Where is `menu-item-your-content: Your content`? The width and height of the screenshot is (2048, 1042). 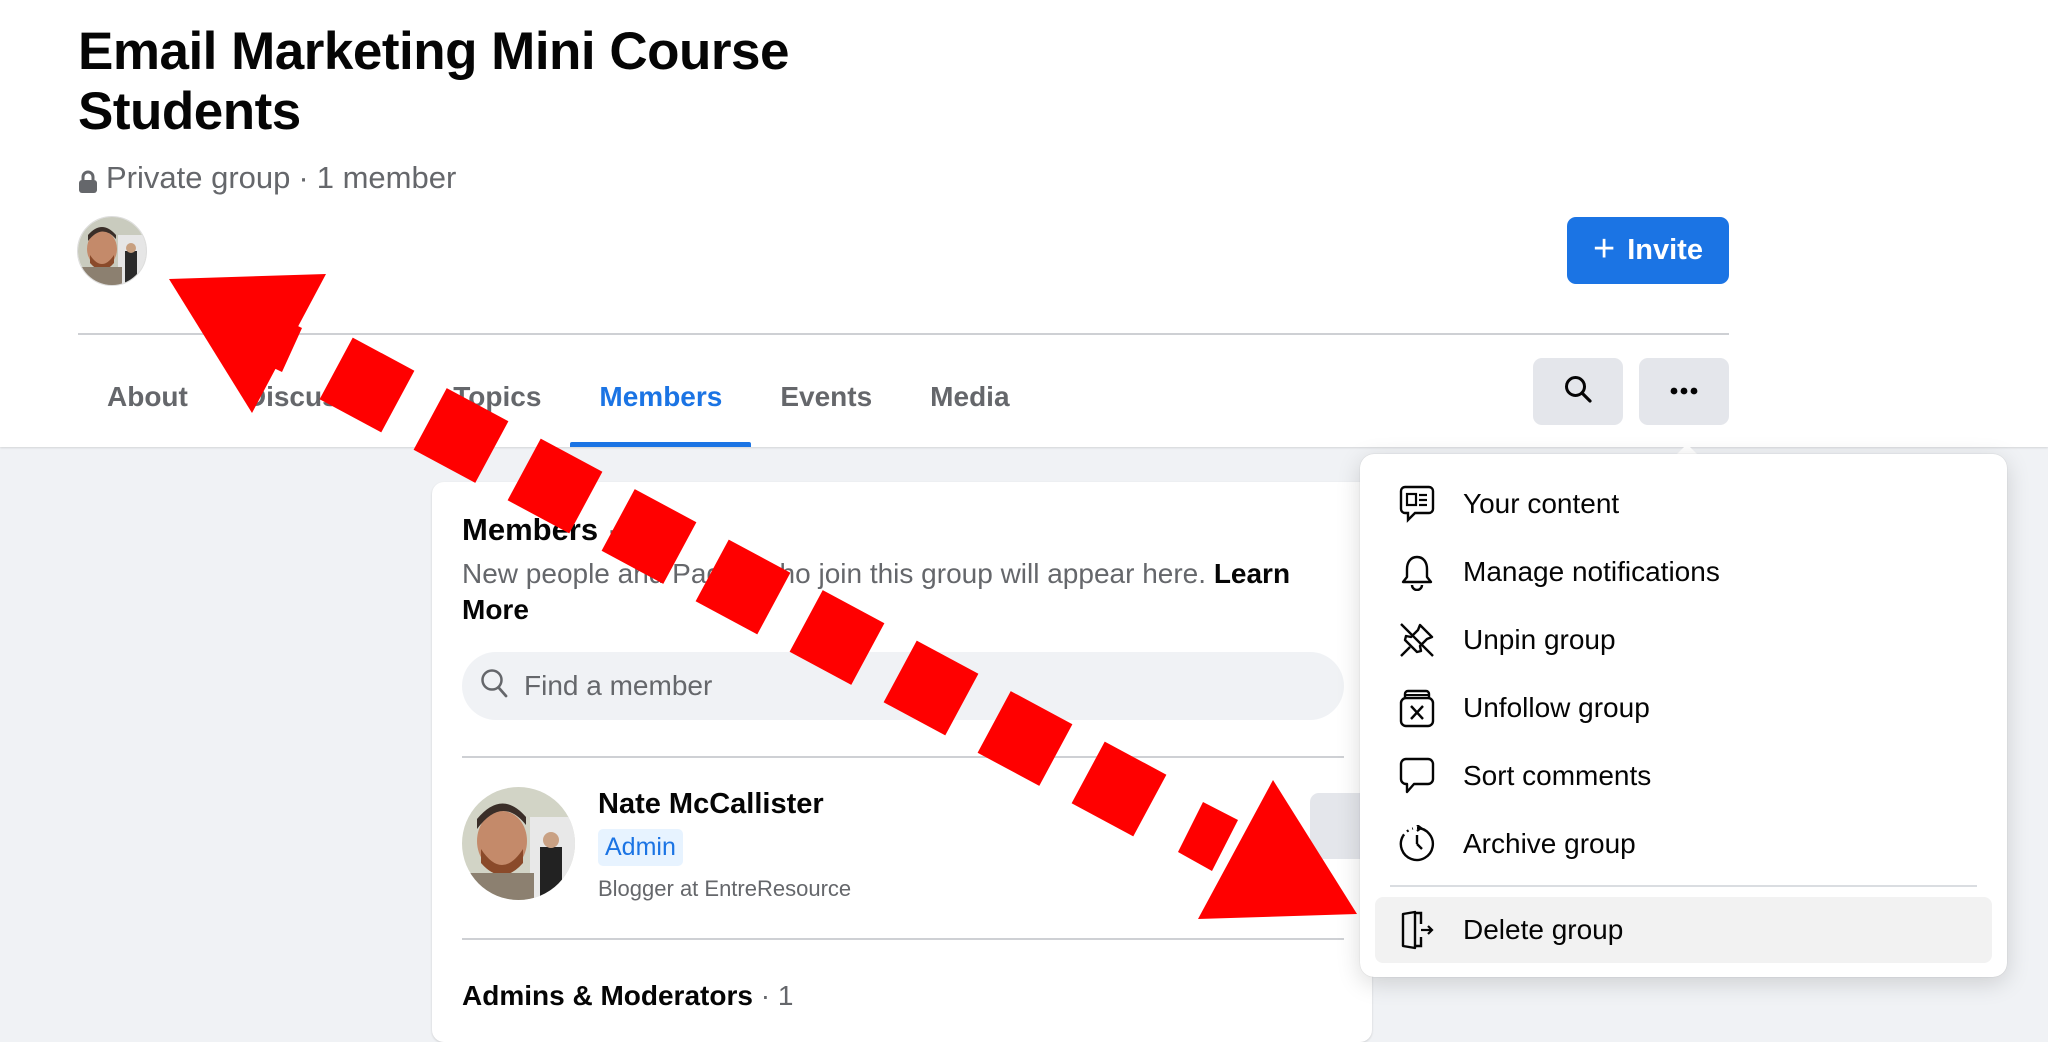 menu-item-your-content: Your content is located at coordinates (1683, 504).